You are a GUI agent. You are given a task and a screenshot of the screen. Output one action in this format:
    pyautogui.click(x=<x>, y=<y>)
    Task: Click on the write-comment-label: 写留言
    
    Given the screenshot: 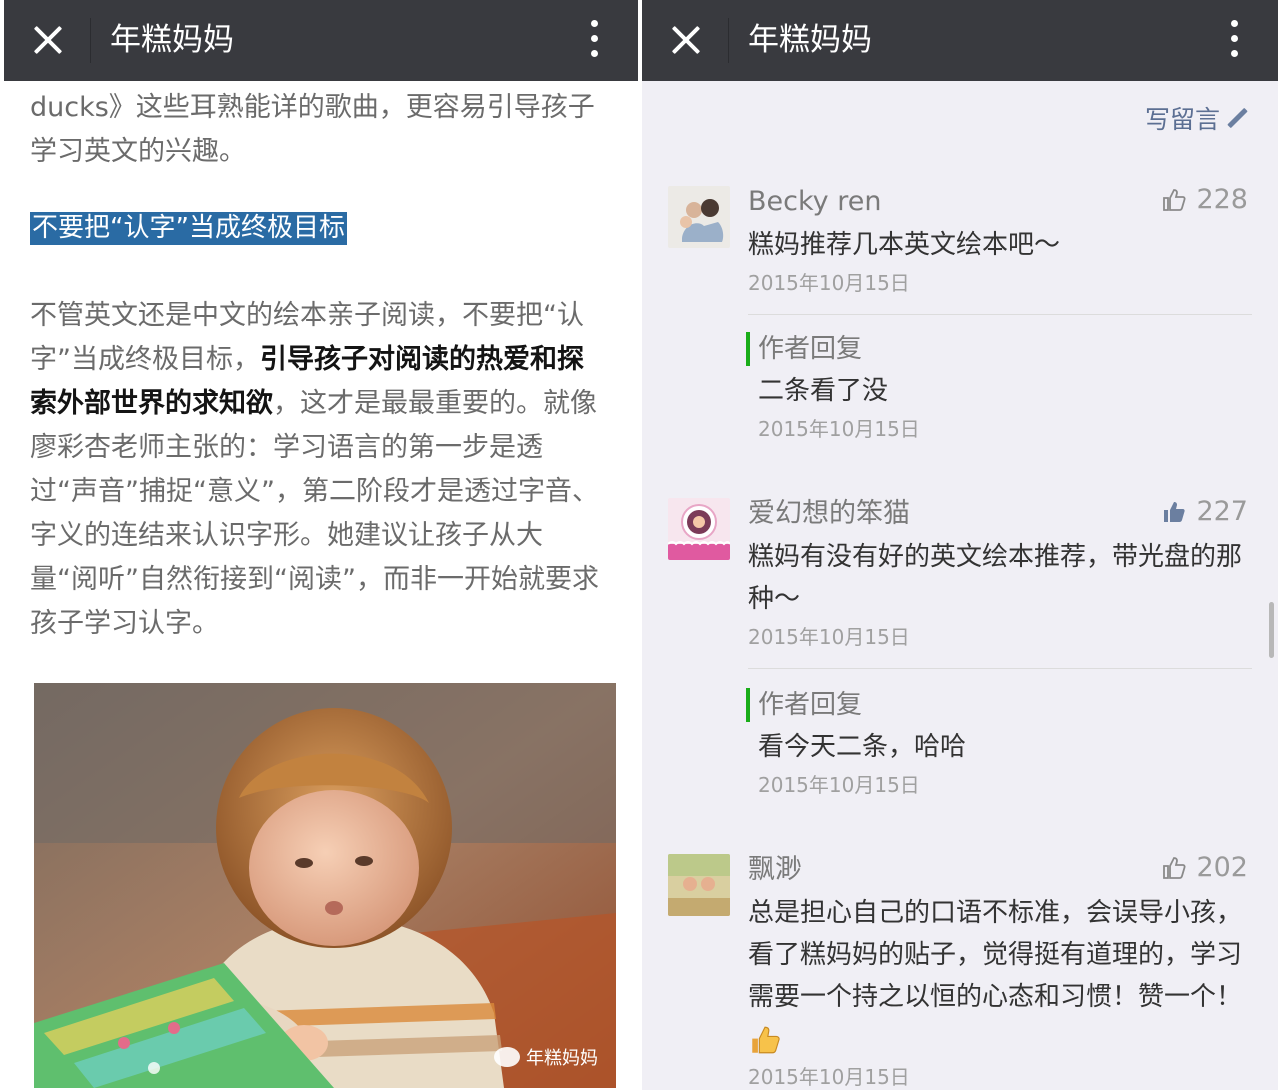 What is the action you would take?
    pyautogui.click(x=1182, y=119)
    